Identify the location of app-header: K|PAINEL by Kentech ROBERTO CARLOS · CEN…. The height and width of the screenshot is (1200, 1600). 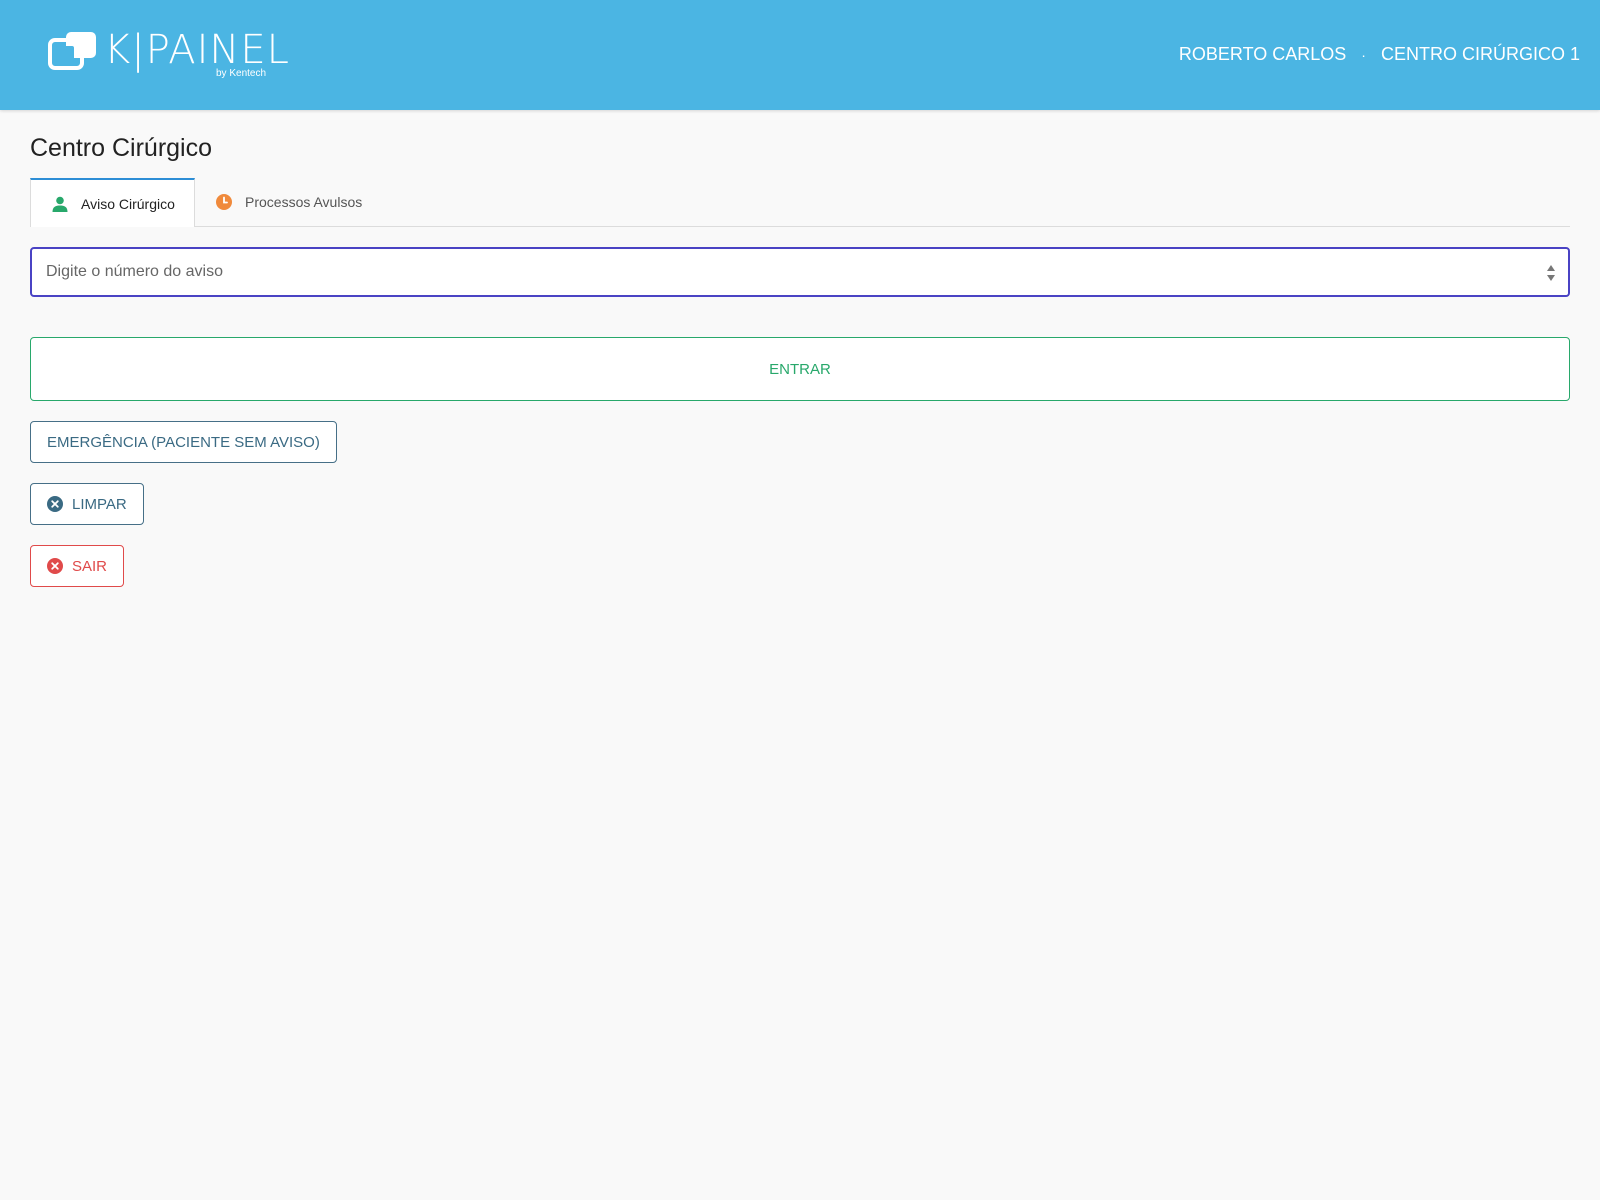
(800, 55).